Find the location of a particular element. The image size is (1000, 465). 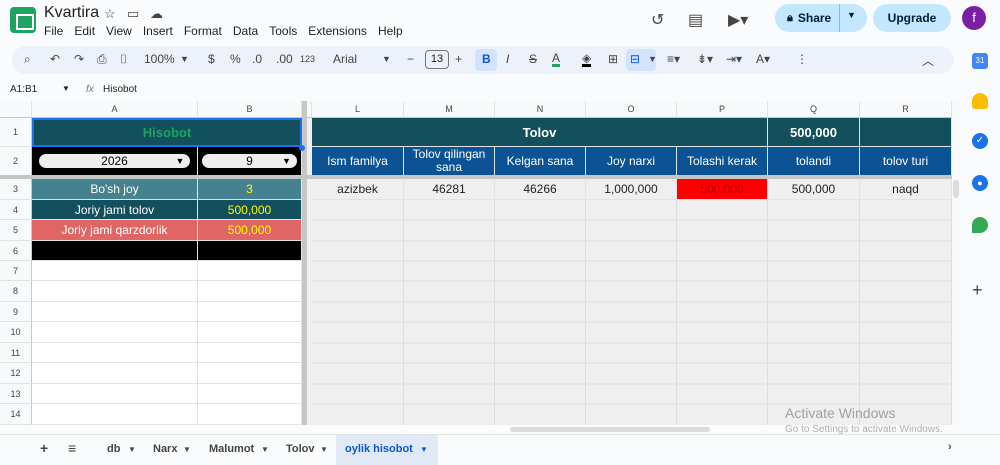

add-addon-icon: + is located at coordinates (977, 290).